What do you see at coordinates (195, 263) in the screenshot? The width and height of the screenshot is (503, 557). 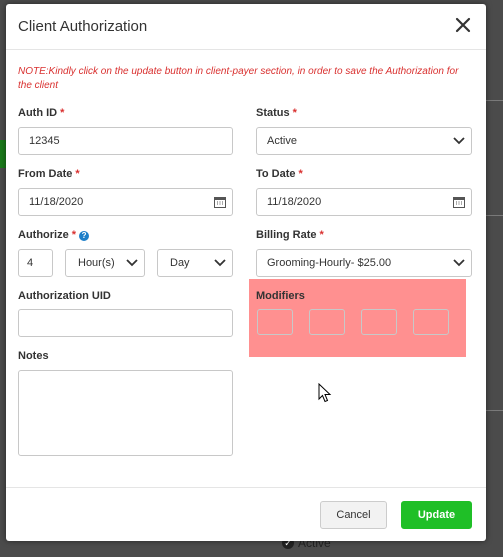 I see `authorize-period-select: Day` at bounding box center [195, 263].